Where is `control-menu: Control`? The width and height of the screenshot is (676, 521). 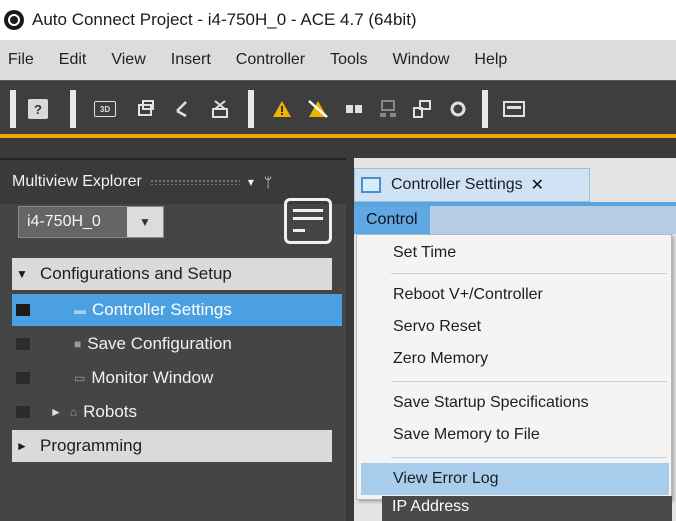 control-menu: Control is located at coordinates (392, 220).